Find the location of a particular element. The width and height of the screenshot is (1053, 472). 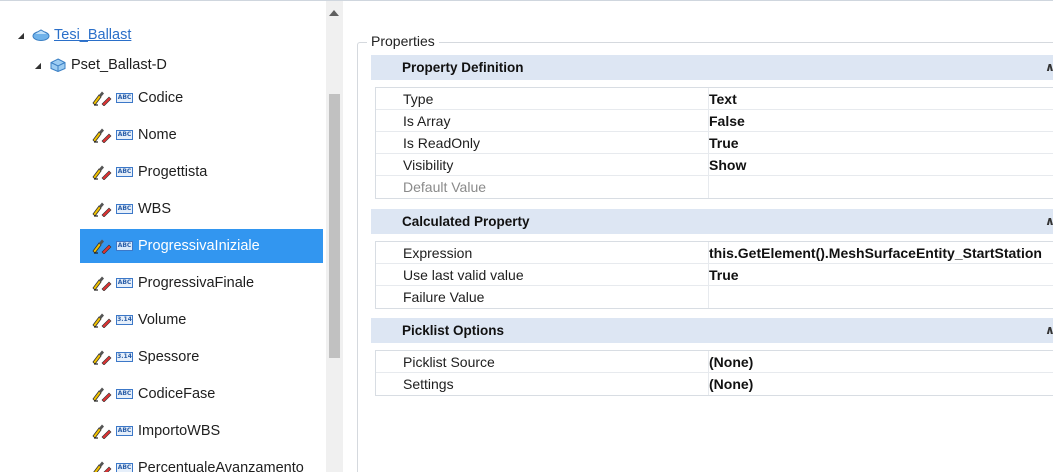

property-grid: Picklist Source (None) Settings (None) is located at coordinates (714, 373).